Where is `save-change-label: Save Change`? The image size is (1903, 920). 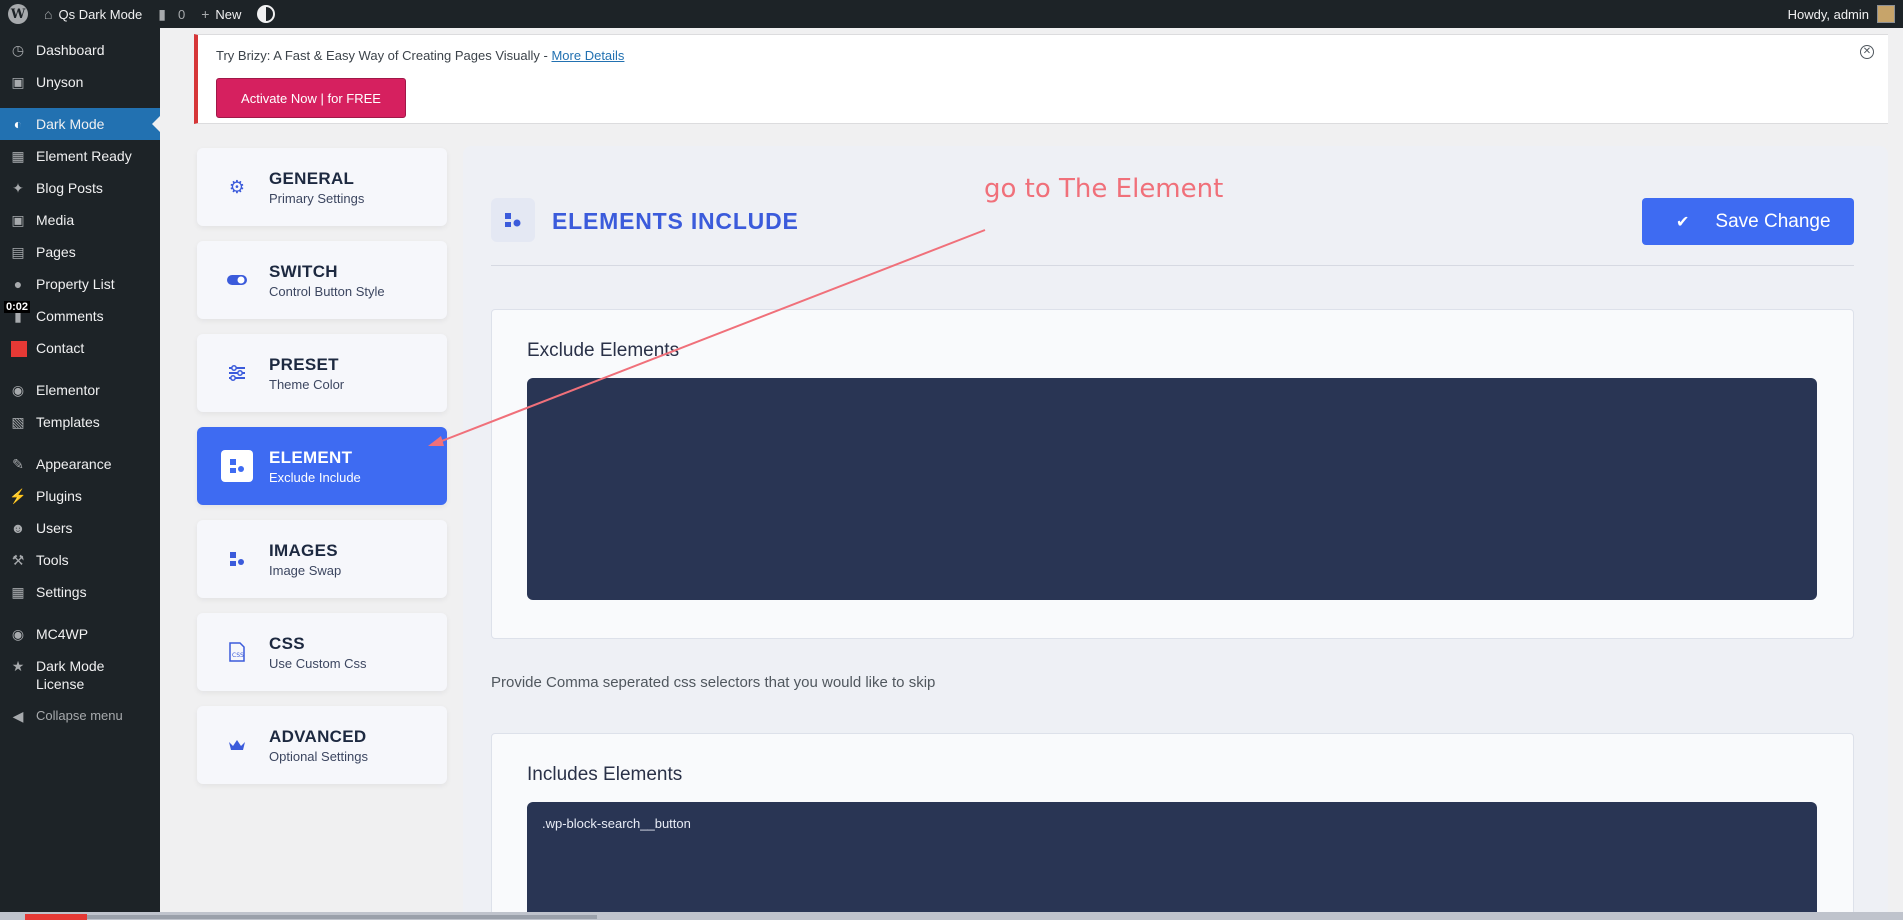 save-change-label: Save Change is located at coordinates (1773, 221).